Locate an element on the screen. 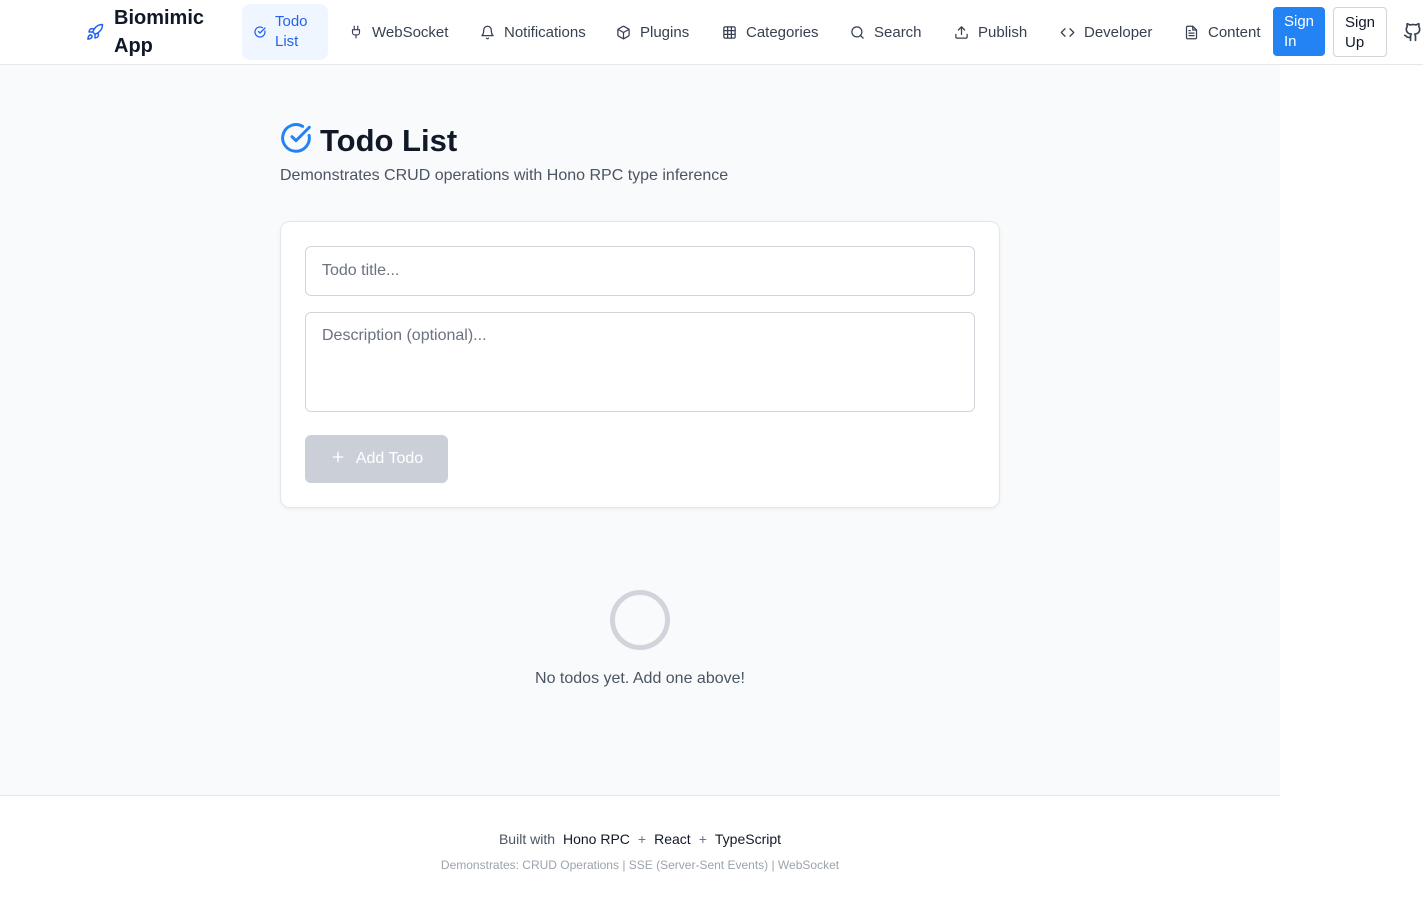 The image size is (1423, 905). empty-state-text: No todos yet. Add one above! is located at coordinates (640, 678).